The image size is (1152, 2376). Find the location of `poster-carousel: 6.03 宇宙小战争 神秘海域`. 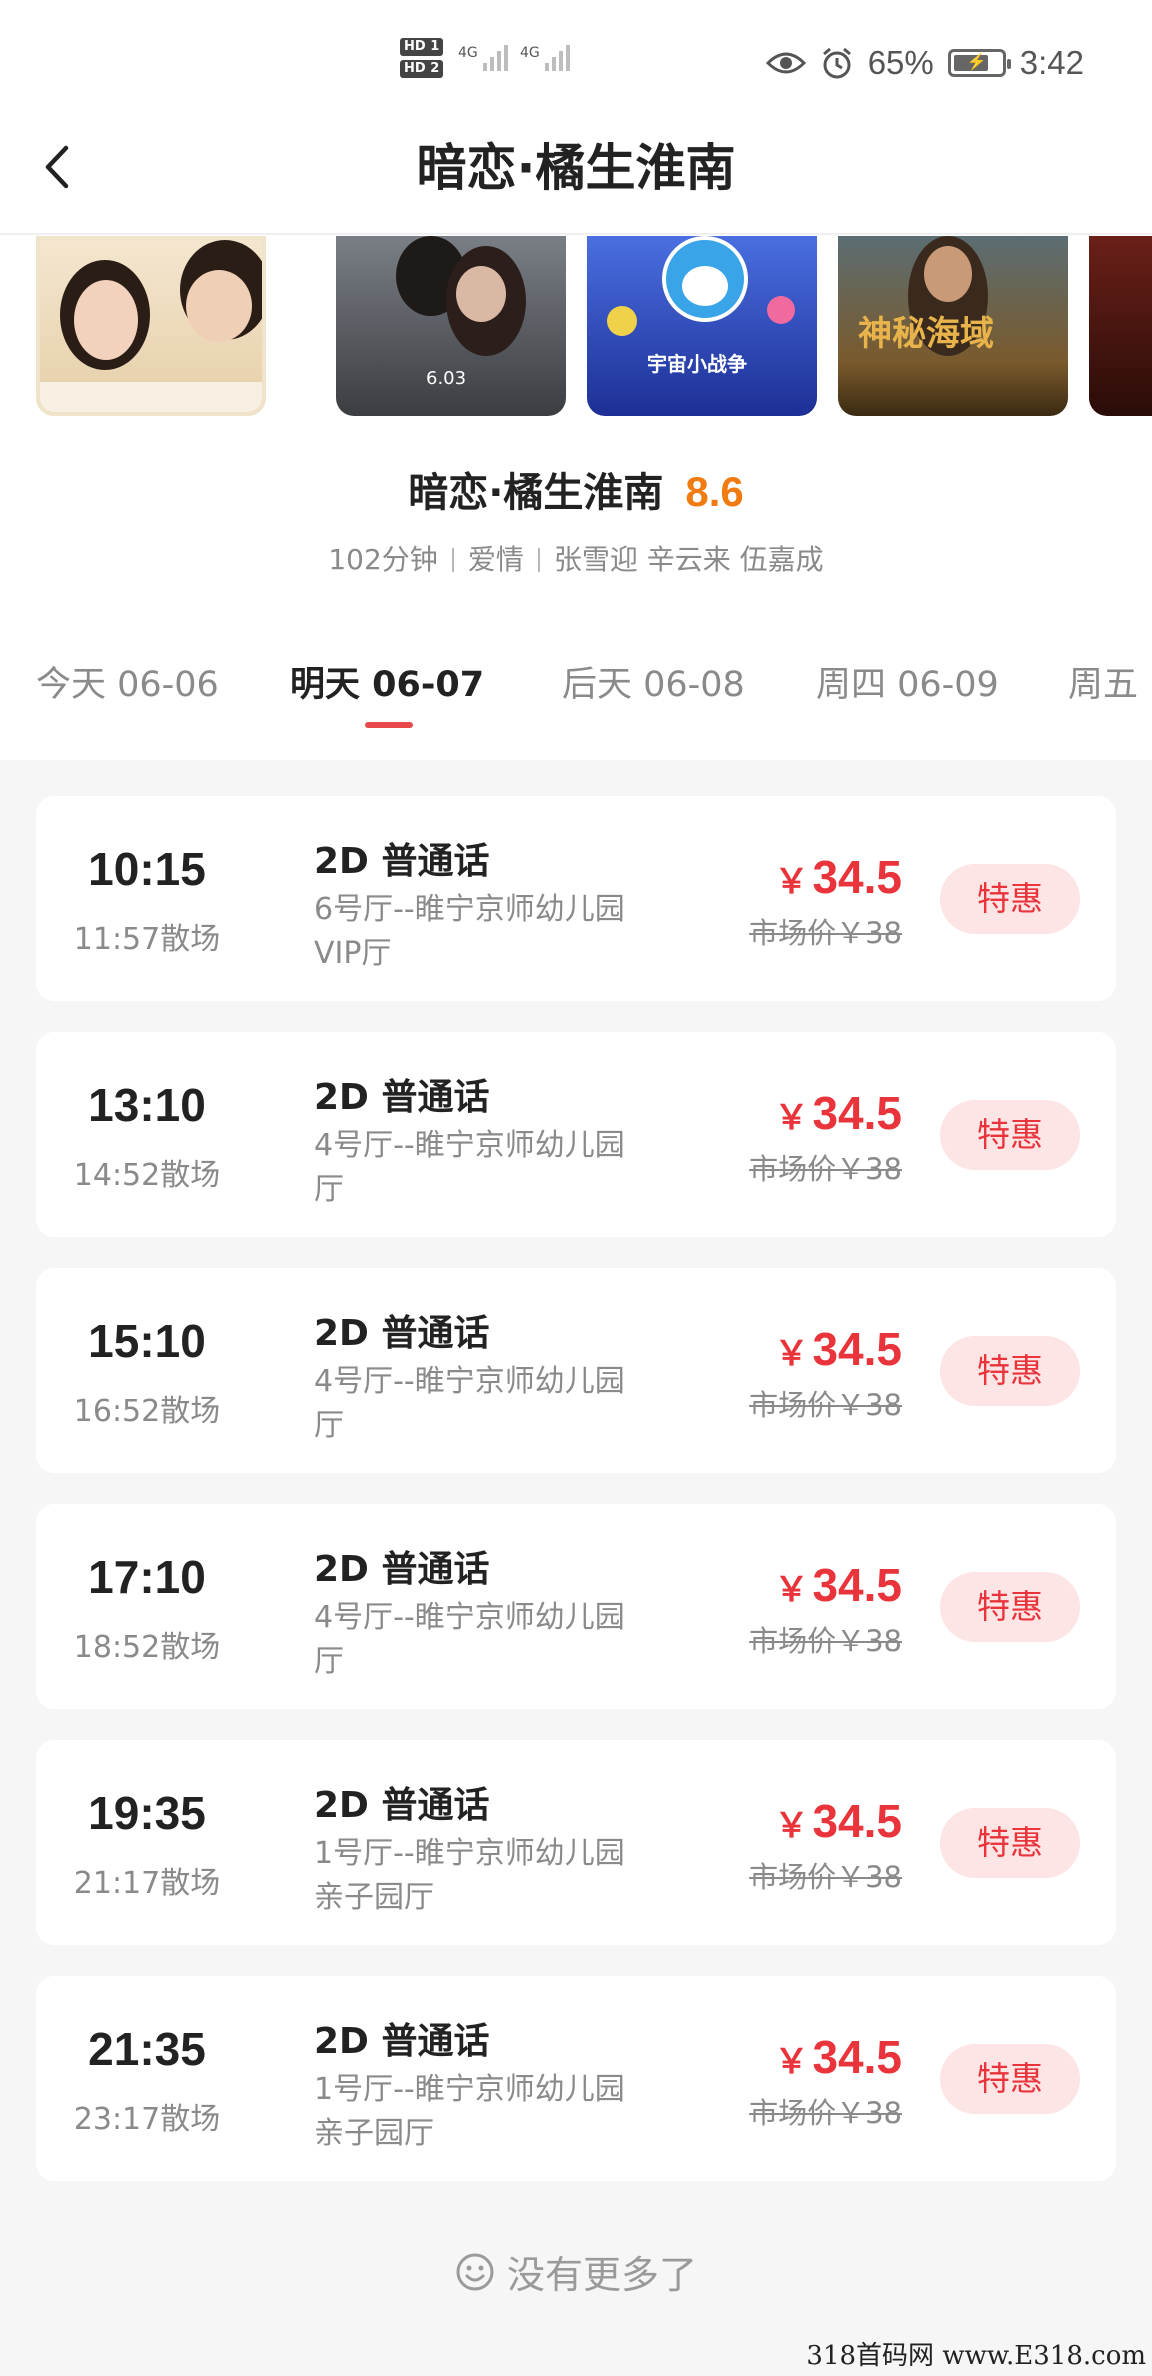

poster-carousel: 6.03 宇宙小战争 神秘海域 is located at coordinates (576, 326).